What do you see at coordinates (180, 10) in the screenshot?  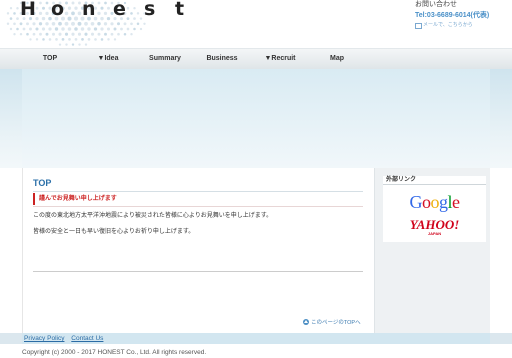 I see `logo-letter: t` at bounding box center [180, 10].